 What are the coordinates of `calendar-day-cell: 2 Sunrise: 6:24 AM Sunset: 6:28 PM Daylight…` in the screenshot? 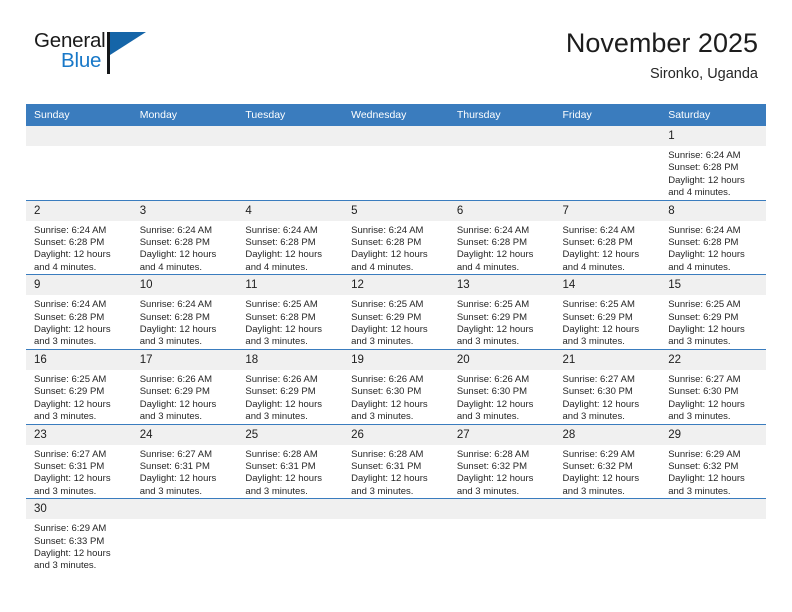 It's located at (79, 237).